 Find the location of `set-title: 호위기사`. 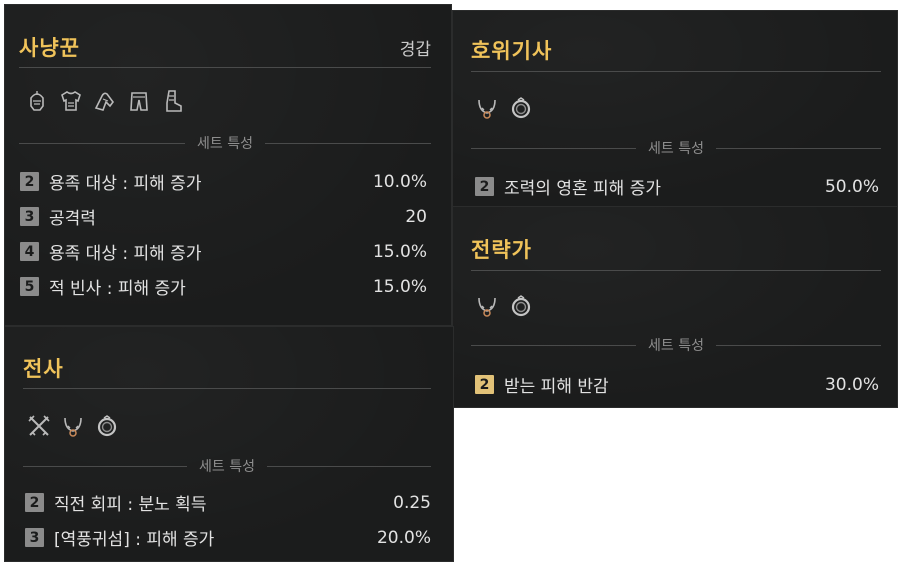

set-title: 호위기사 is located at coordinates (512, 51).